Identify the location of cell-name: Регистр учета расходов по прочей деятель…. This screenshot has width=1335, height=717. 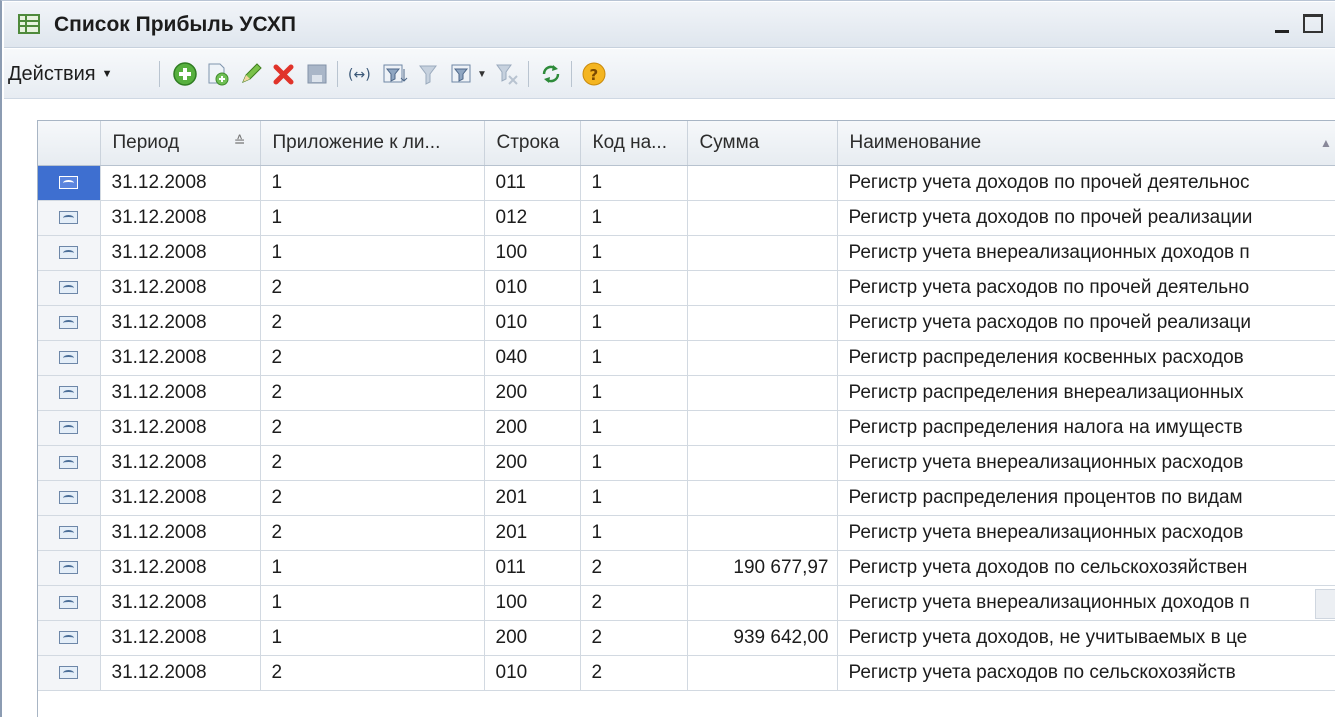
(1086, 288).